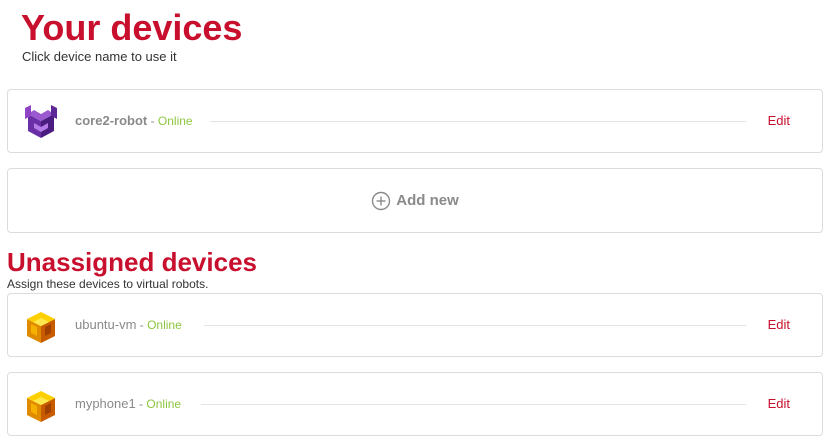 This screenshot has height=448, width=835. What do you see at coordinates (132, 262) in the screenshot?
I see `unassigned-title: Unassigned devices` at bounding box center [132, 262].